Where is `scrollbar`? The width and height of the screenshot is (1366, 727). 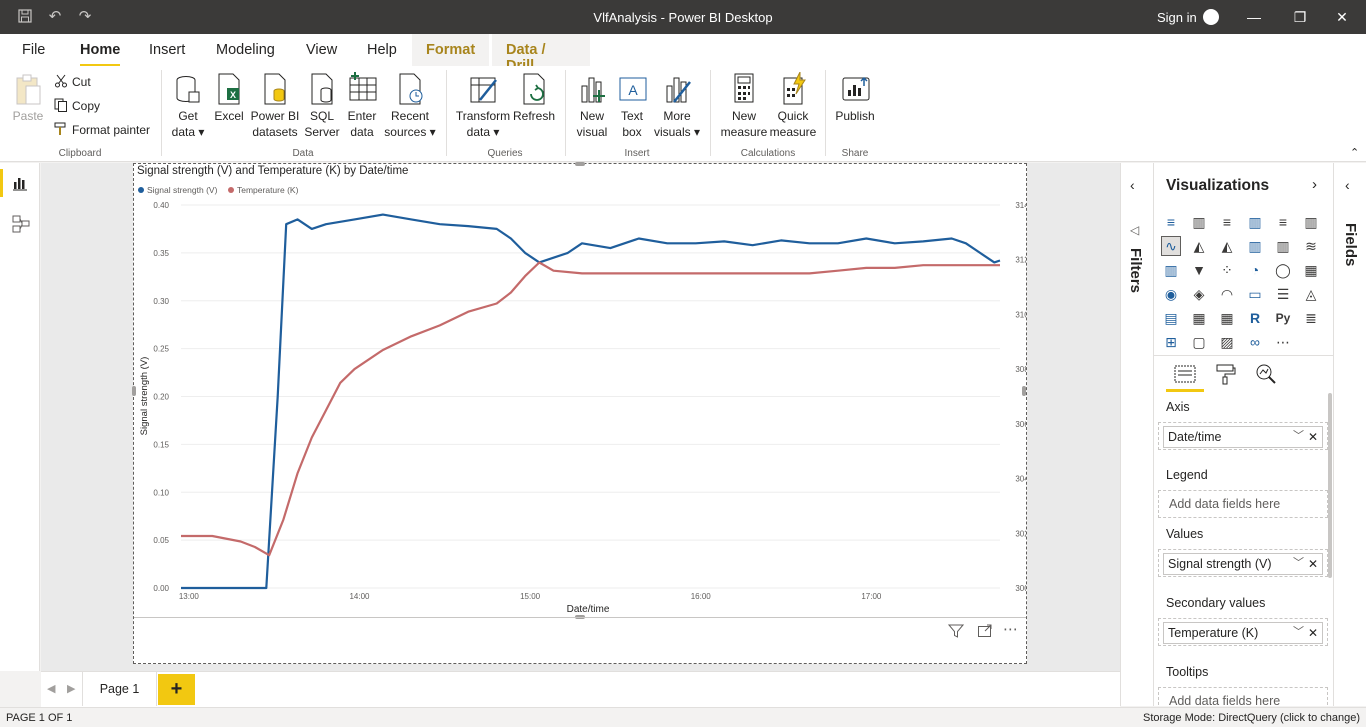 scrollbar is located at coordinates (1330, 485).